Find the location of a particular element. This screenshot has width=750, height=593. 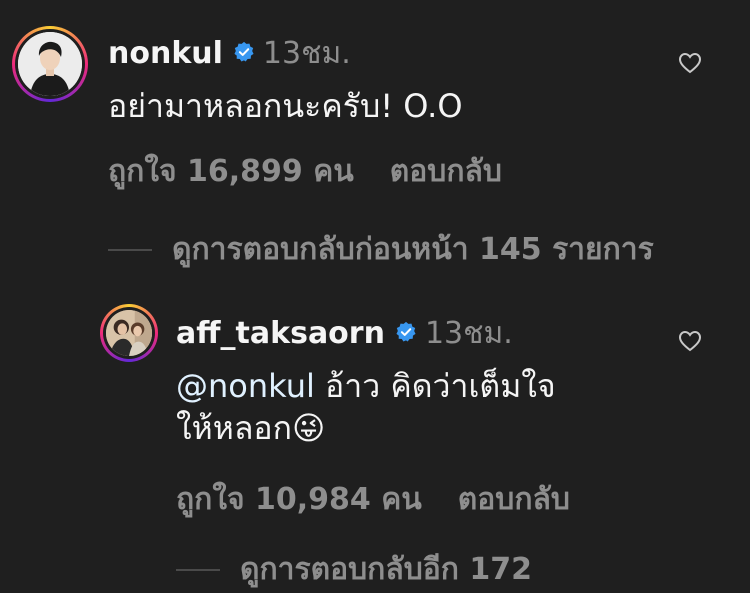

username: nonkul is located at coordinates (165, 53).